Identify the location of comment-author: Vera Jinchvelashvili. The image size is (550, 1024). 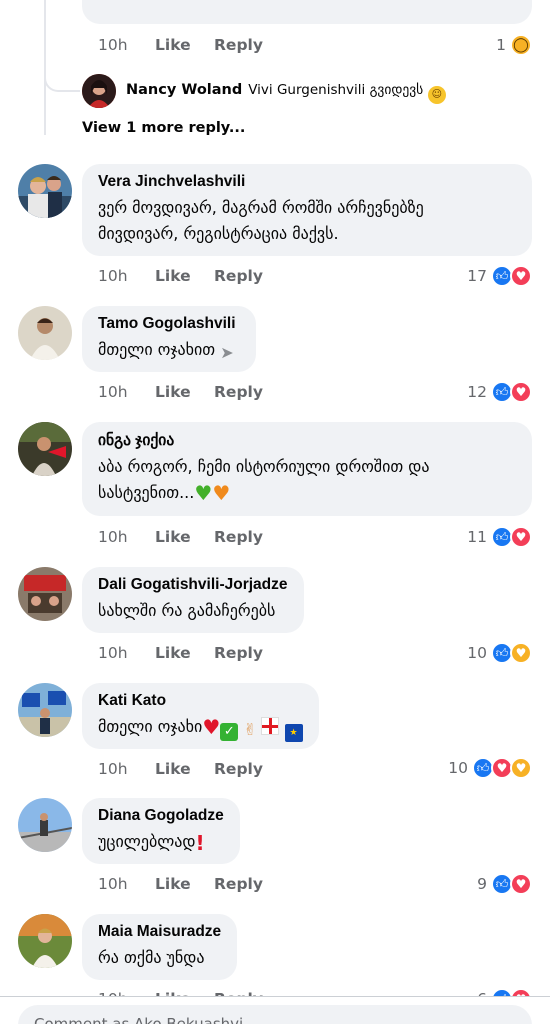
(307, 182).